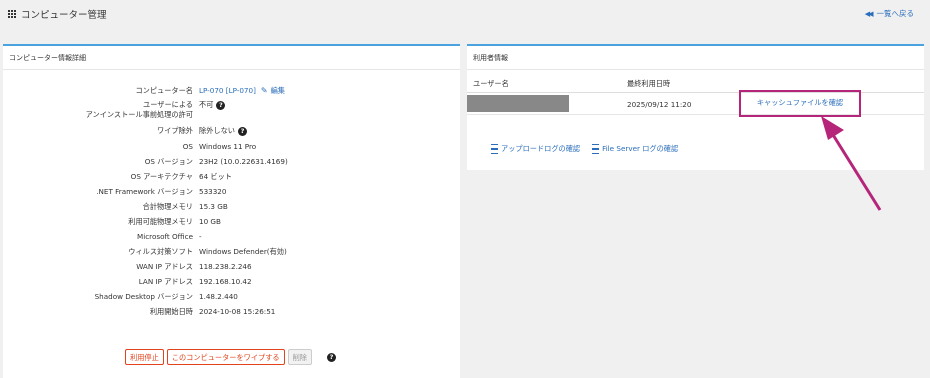 This screenshot has width=930, height=378. What do you see at coordinates (541, 148) in the screenshot?
I see `upload-log-label: アップロードログの確認` at bounding box center [541, 148].